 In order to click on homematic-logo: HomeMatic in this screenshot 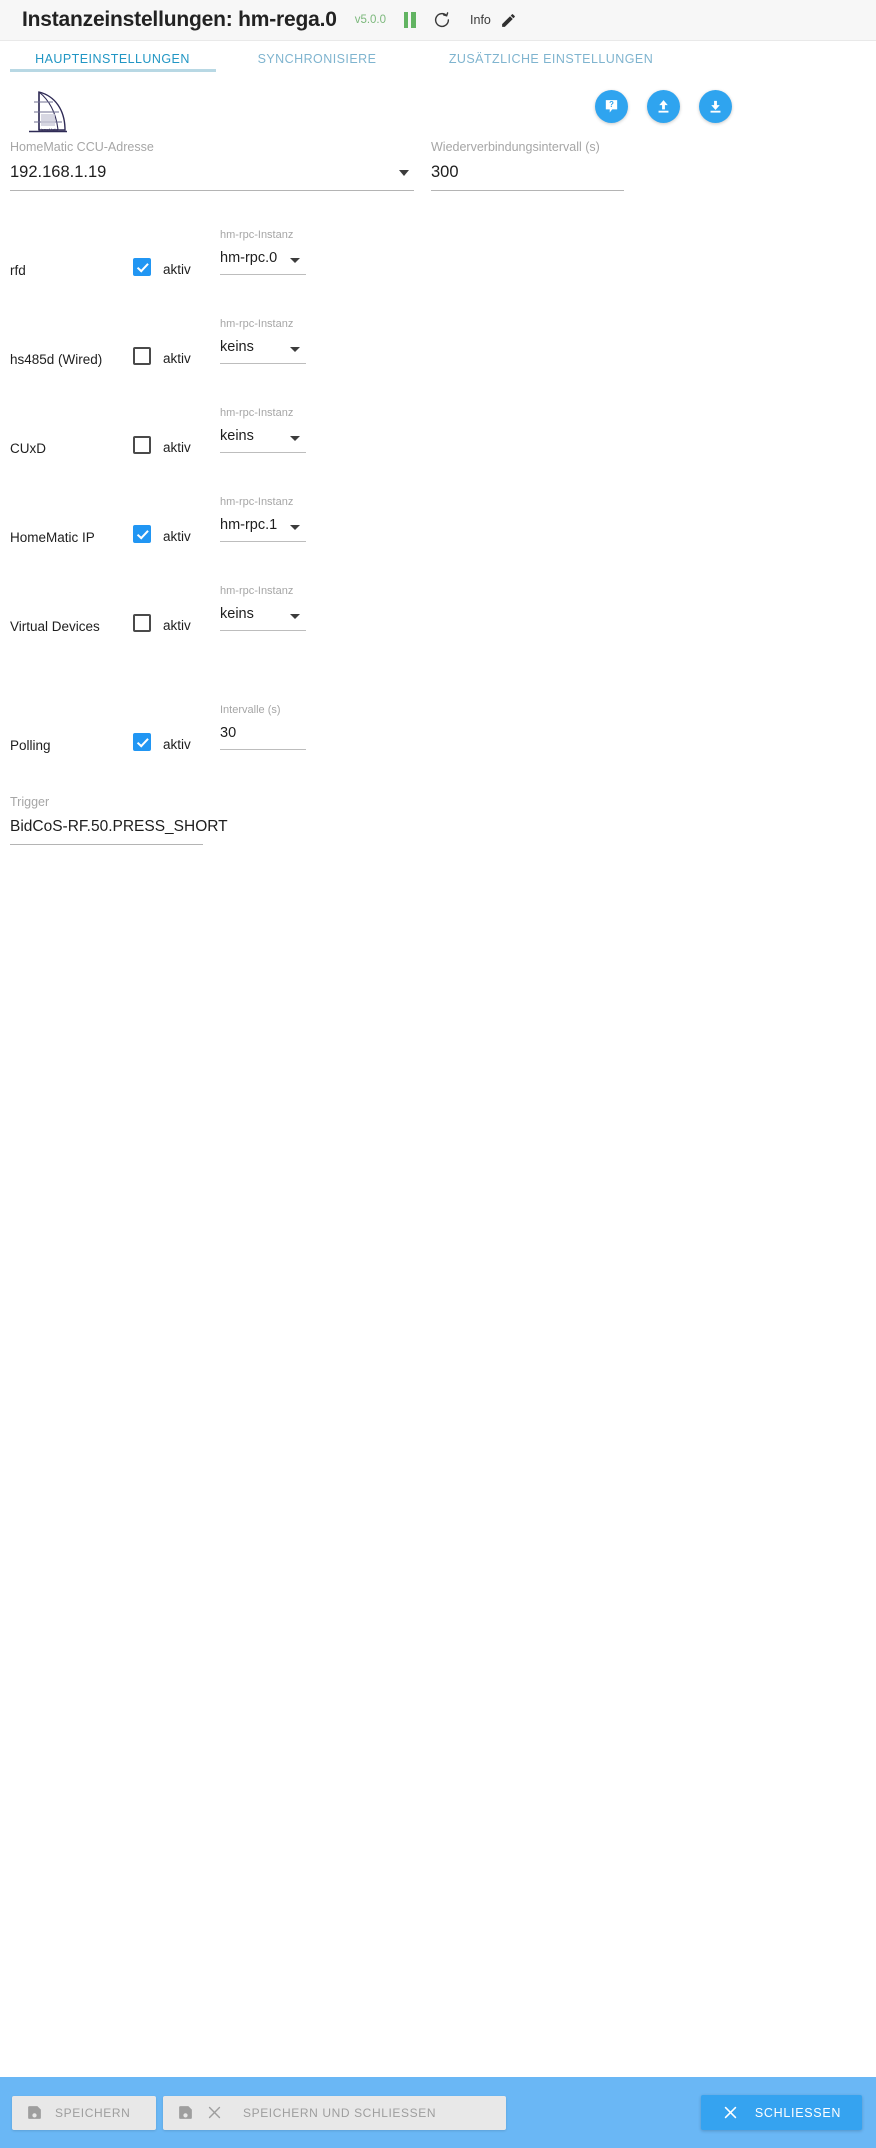, I will do `click(47, 110)`.